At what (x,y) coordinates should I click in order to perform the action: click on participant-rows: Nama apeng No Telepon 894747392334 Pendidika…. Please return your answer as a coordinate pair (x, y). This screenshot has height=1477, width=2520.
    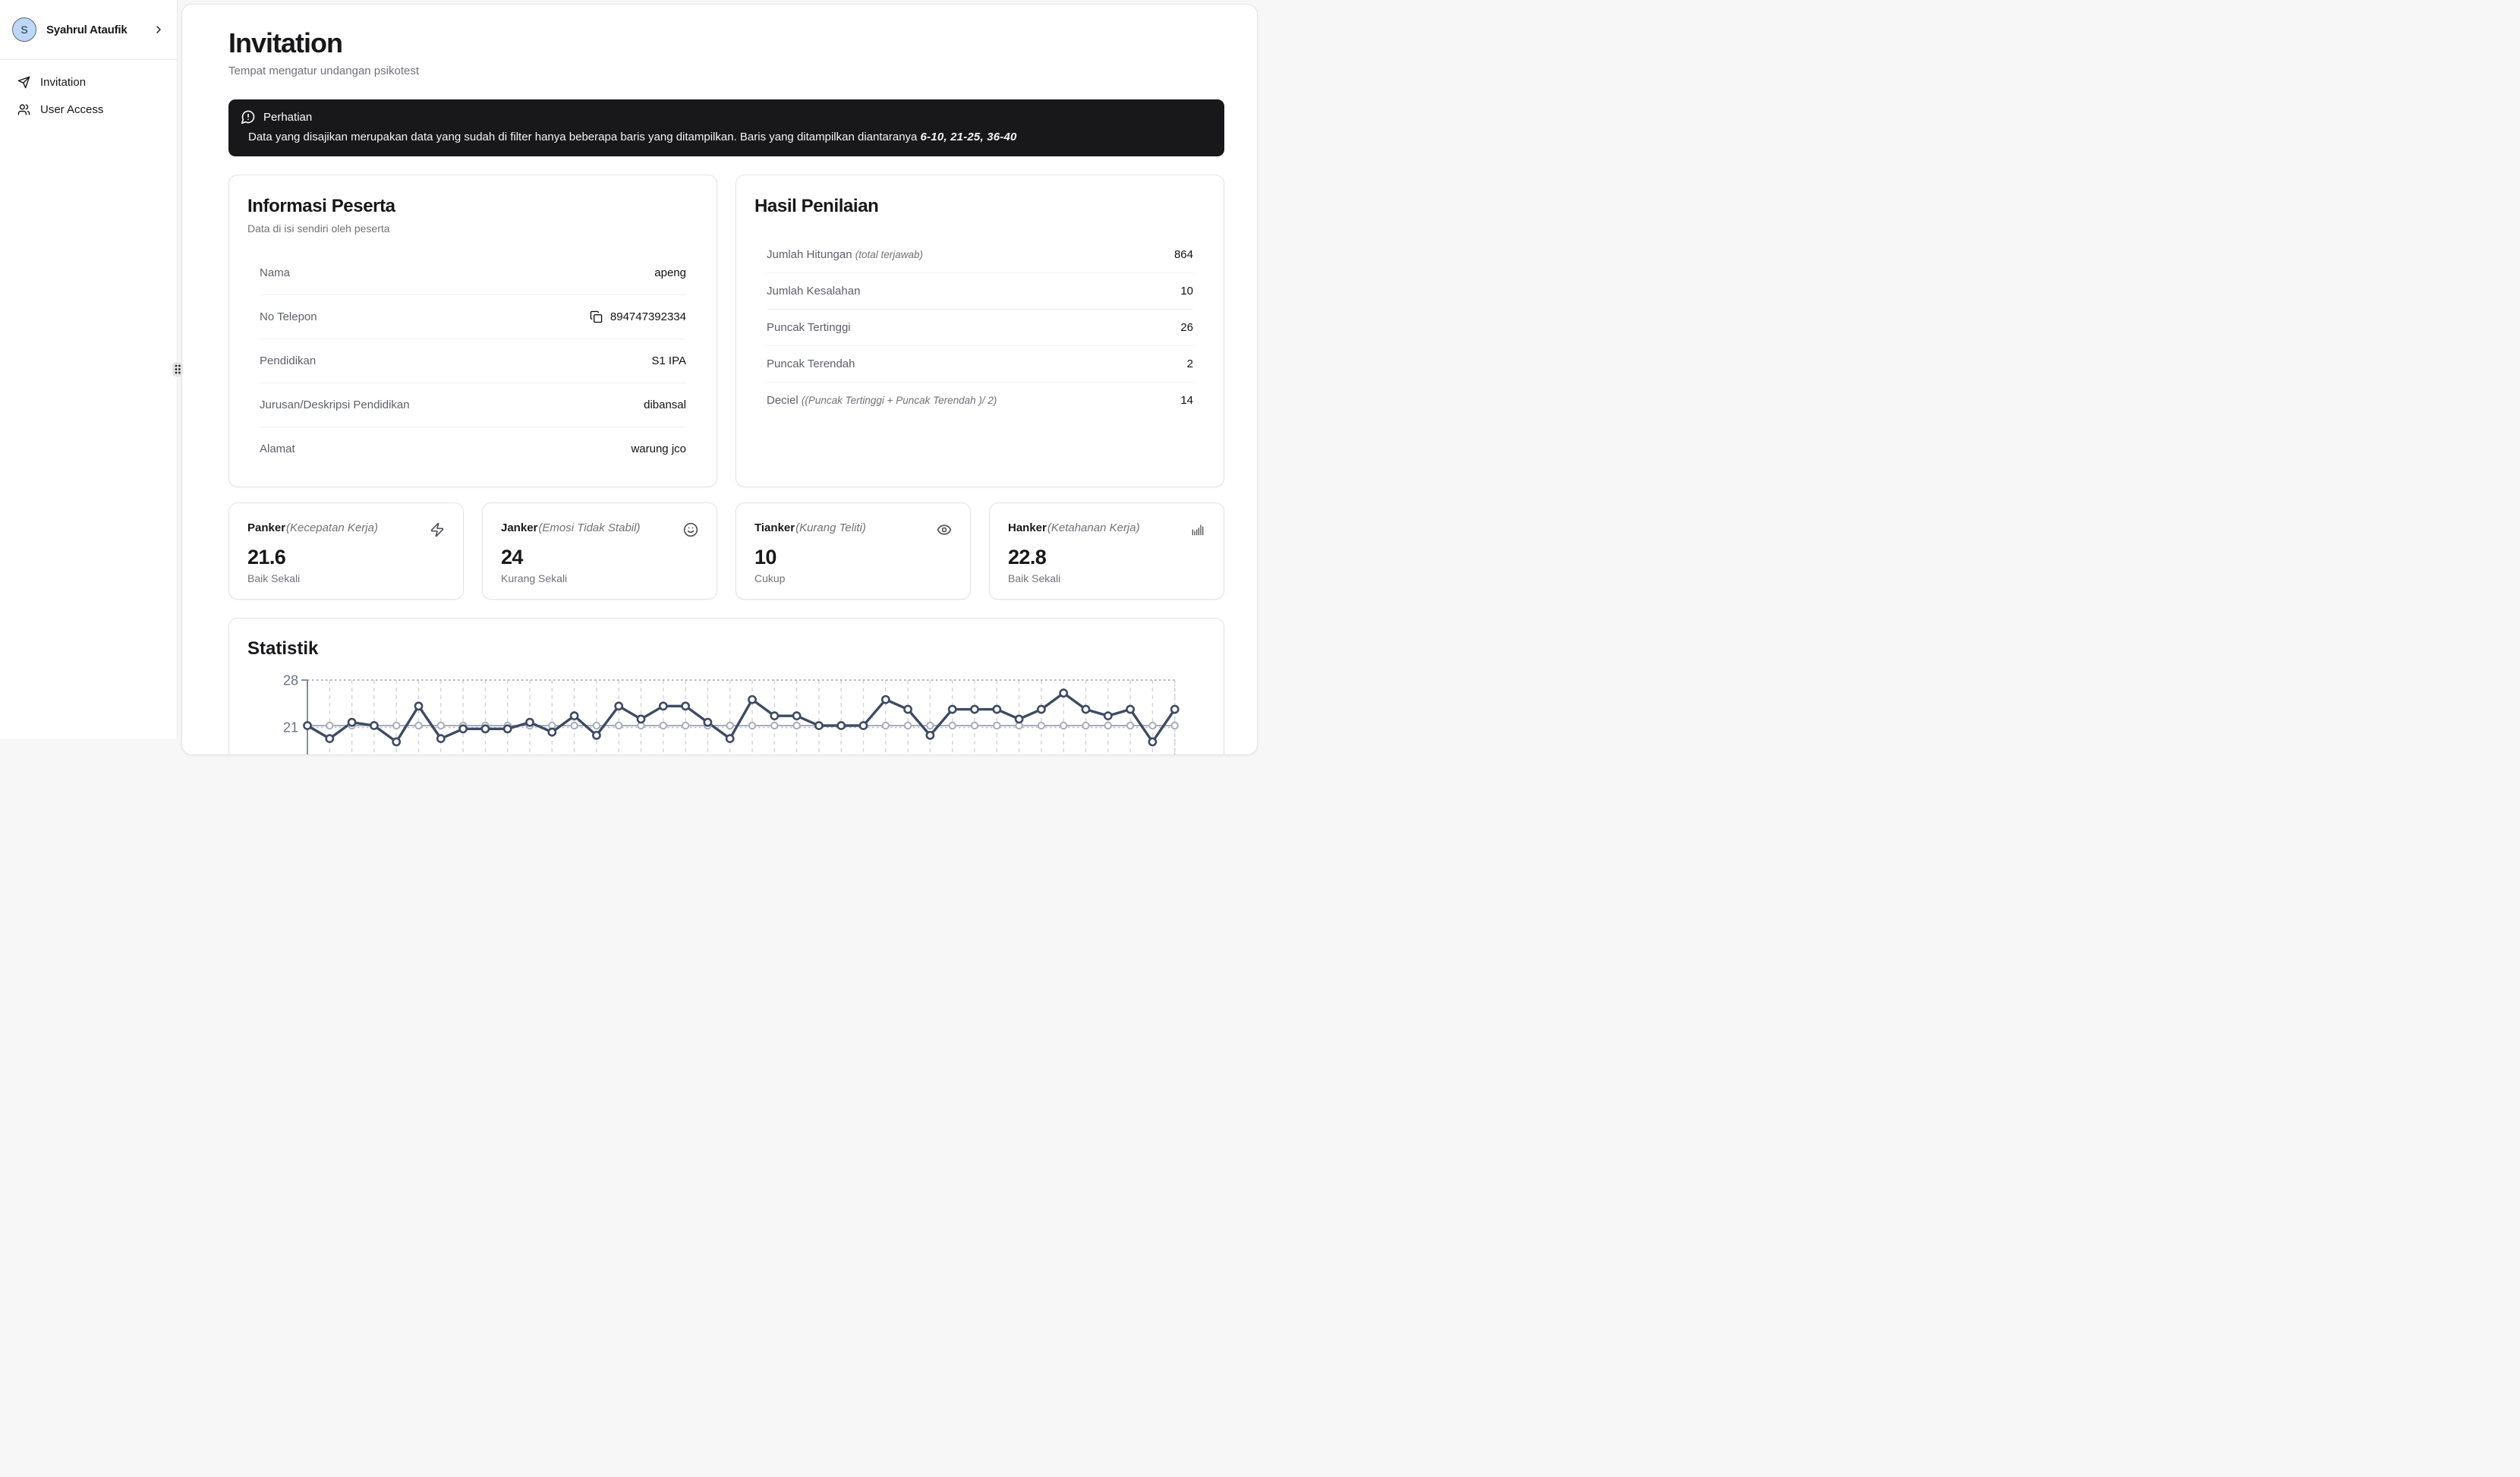
    Looking at the image, I should click on (472, 361).